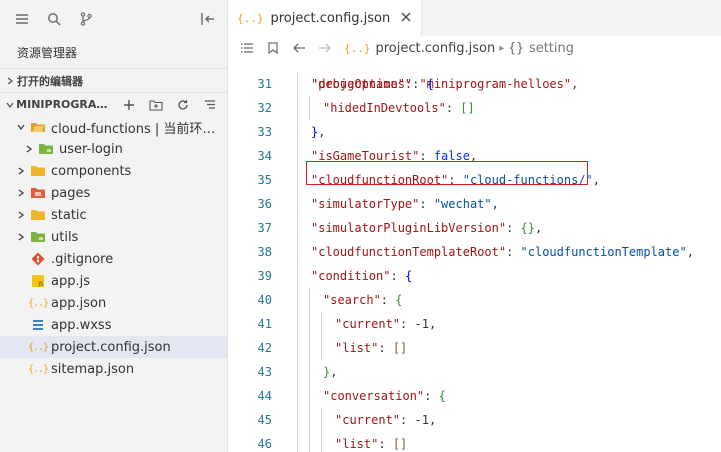 This screenshot has width=721, height=452. Describe the element at coordinates (475, 18) in the screenshot. I see `tab-bar: {..} project.config.json` at that location.